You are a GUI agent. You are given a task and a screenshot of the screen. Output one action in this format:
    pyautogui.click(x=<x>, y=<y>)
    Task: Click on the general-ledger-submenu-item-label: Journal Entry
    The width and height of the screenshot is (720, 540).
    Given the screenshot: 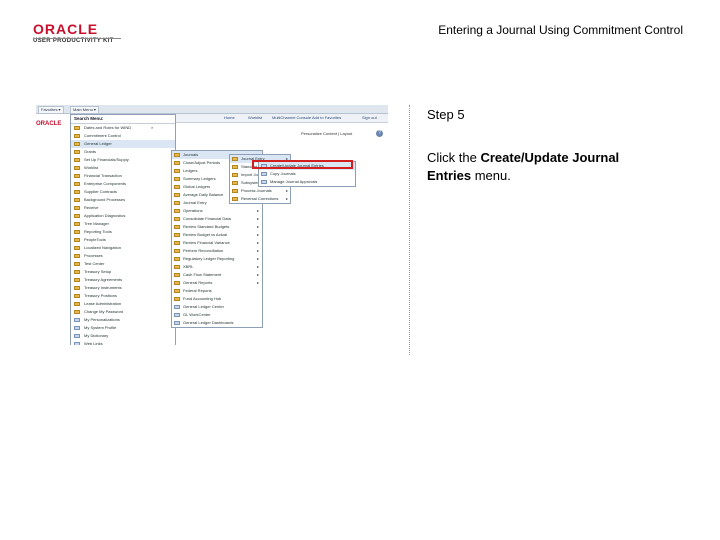 What is the action you would take?
    pyautogui.click(x=195, y=202)
    